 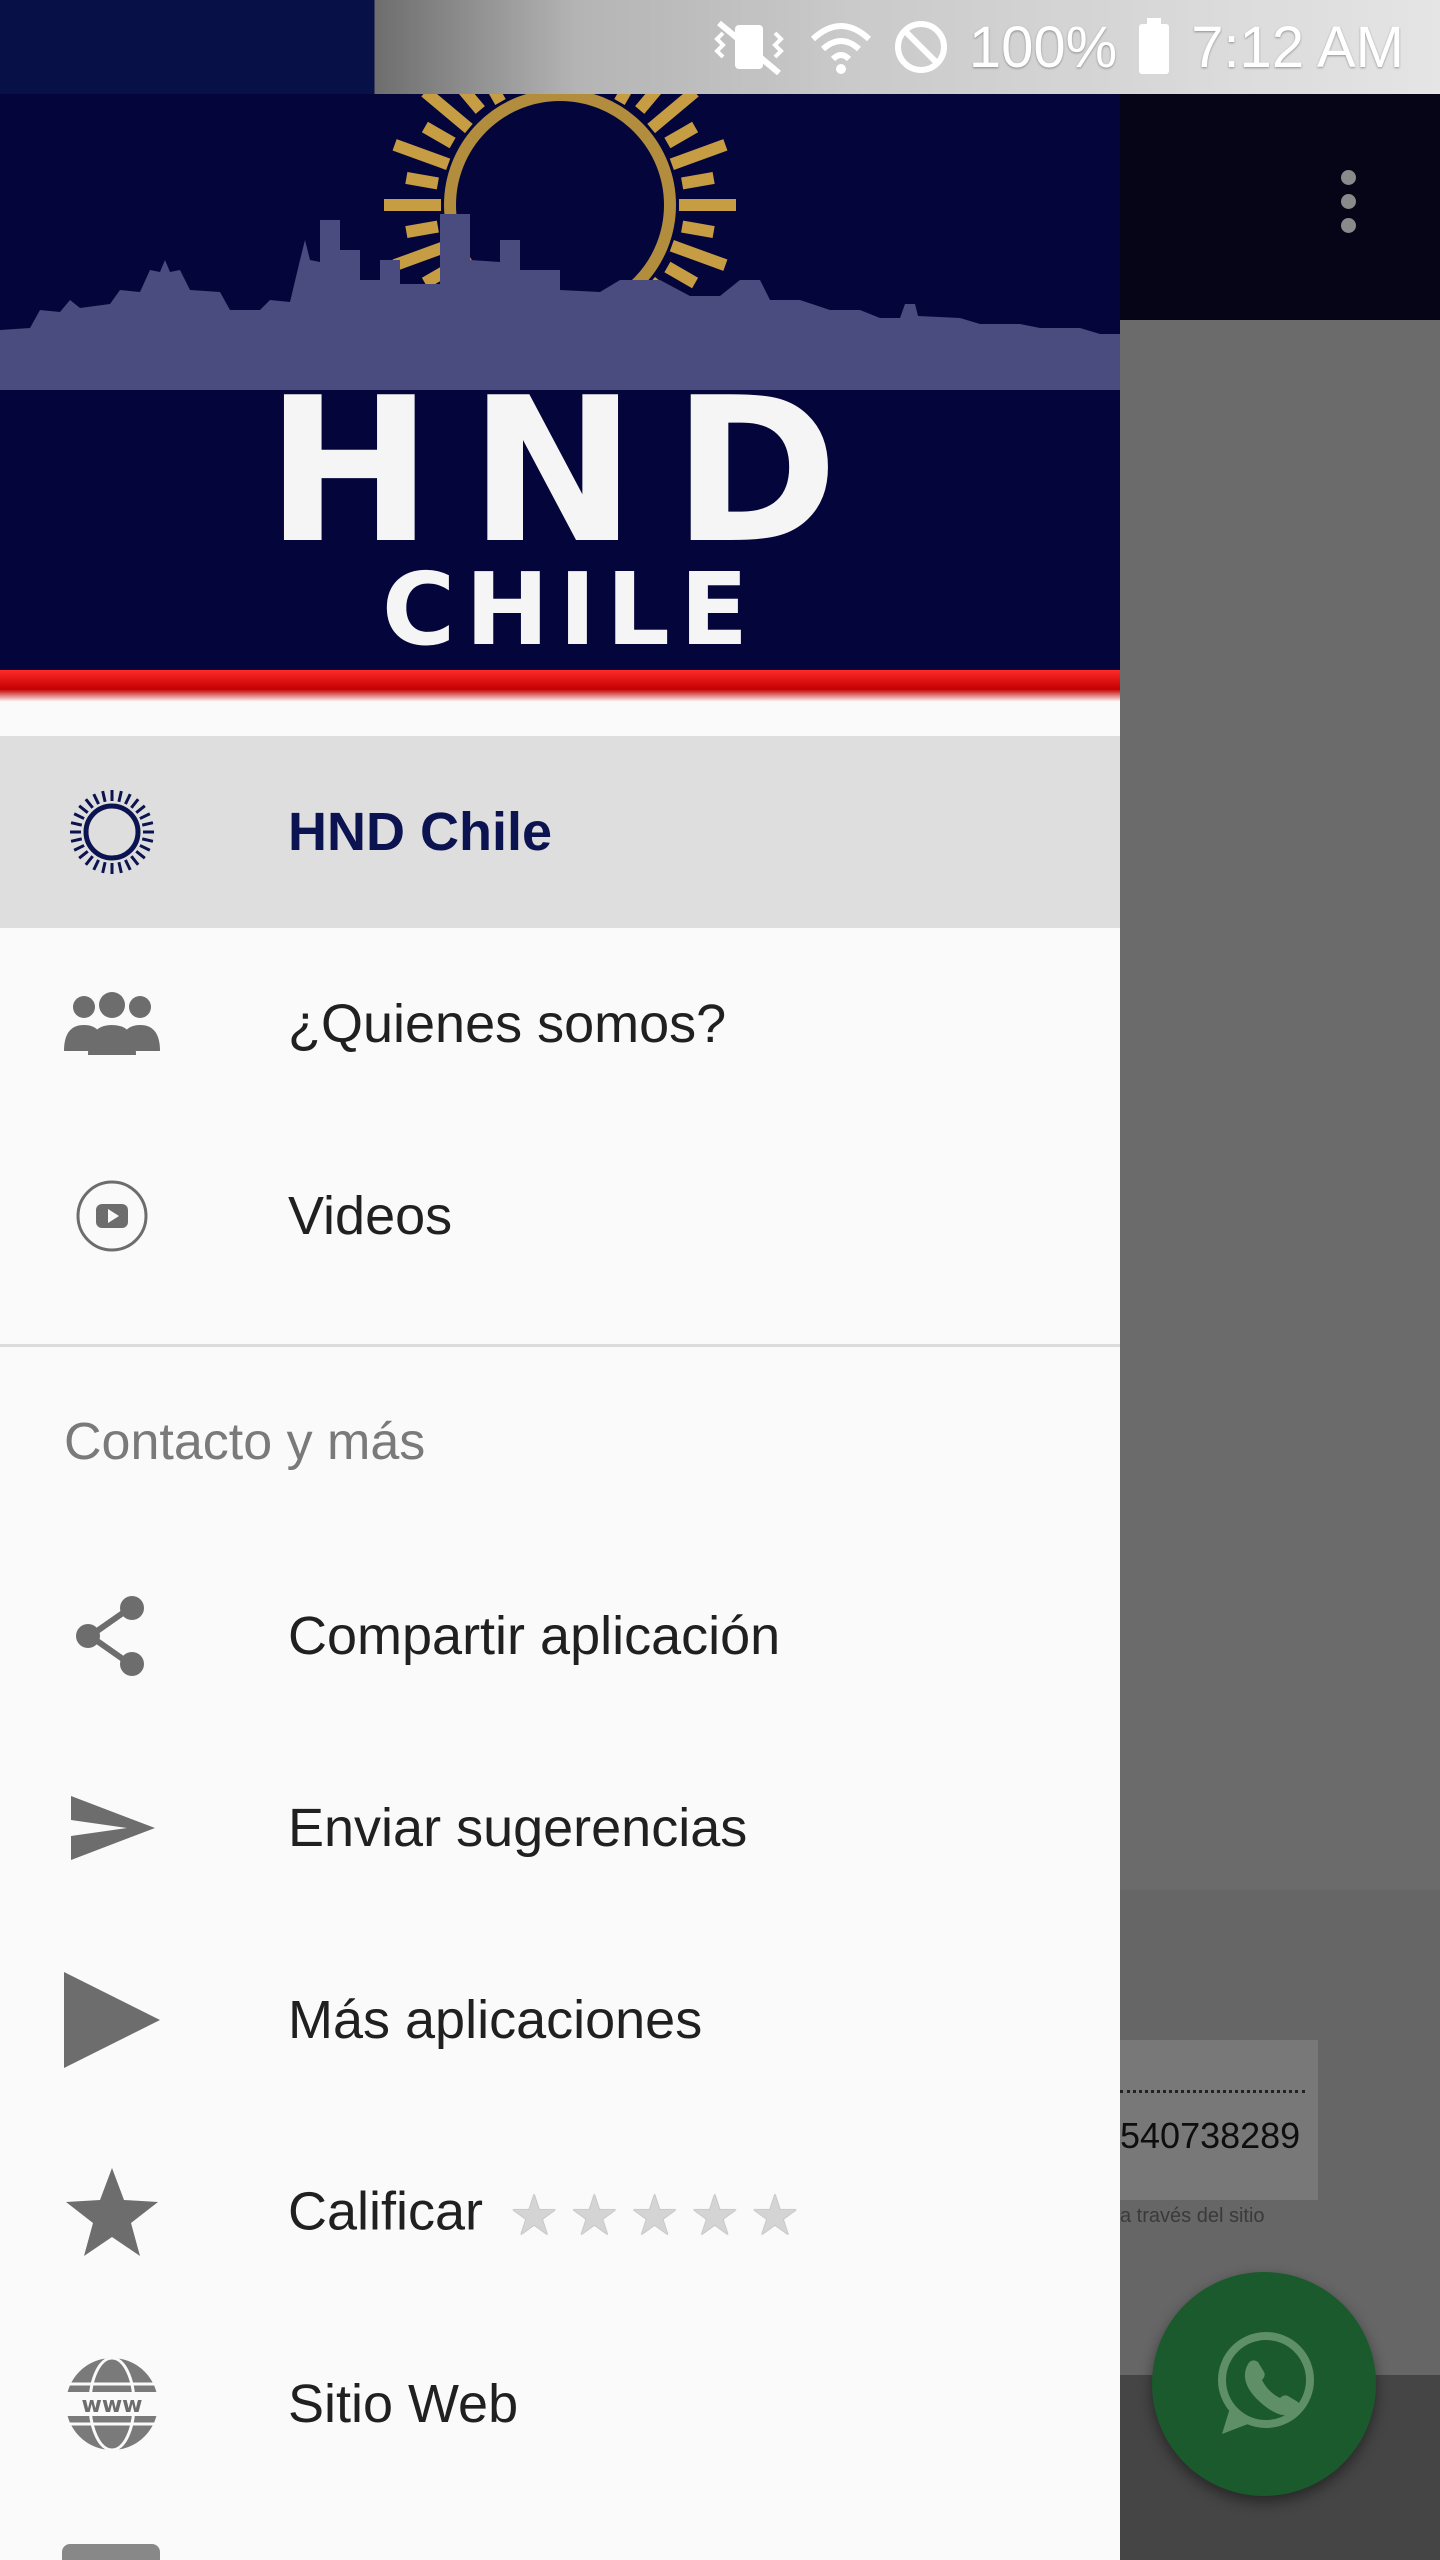 I want to click on nav-item-label: Videos, so click(x=370, y=1216).